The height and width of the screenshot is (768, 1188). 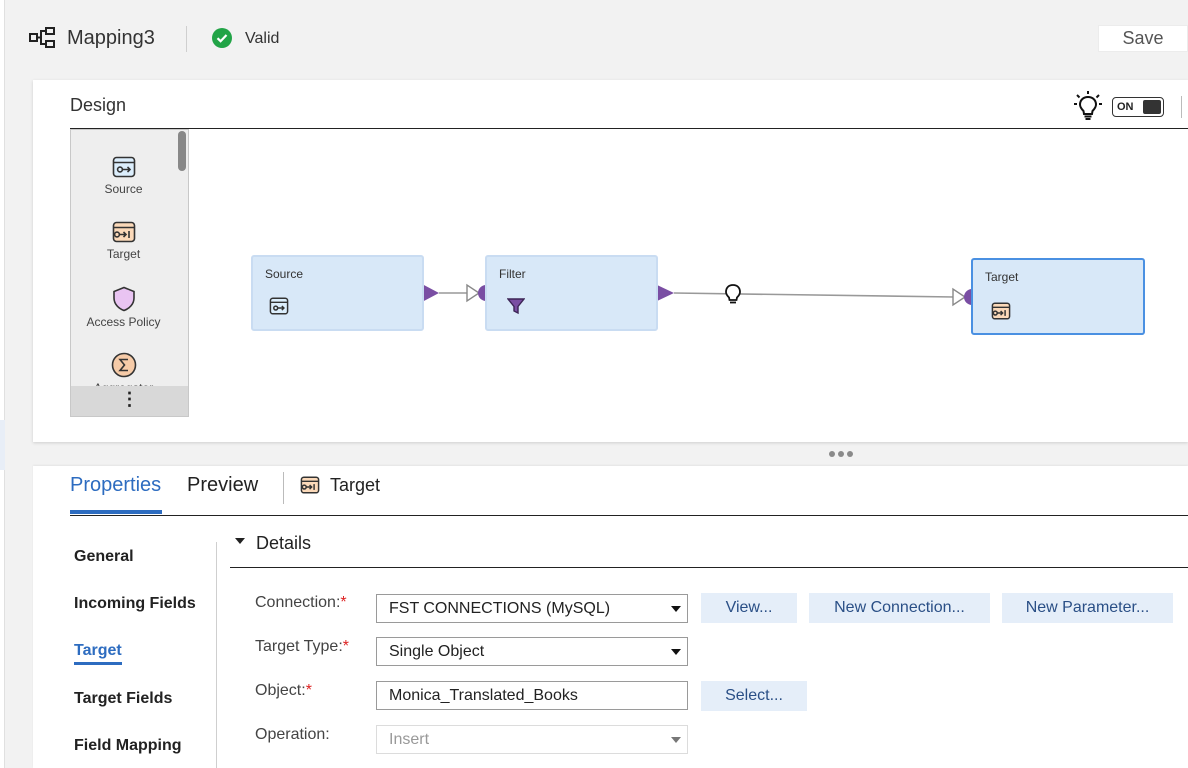 I want to click on details-rule, so click(x=709, y=567).